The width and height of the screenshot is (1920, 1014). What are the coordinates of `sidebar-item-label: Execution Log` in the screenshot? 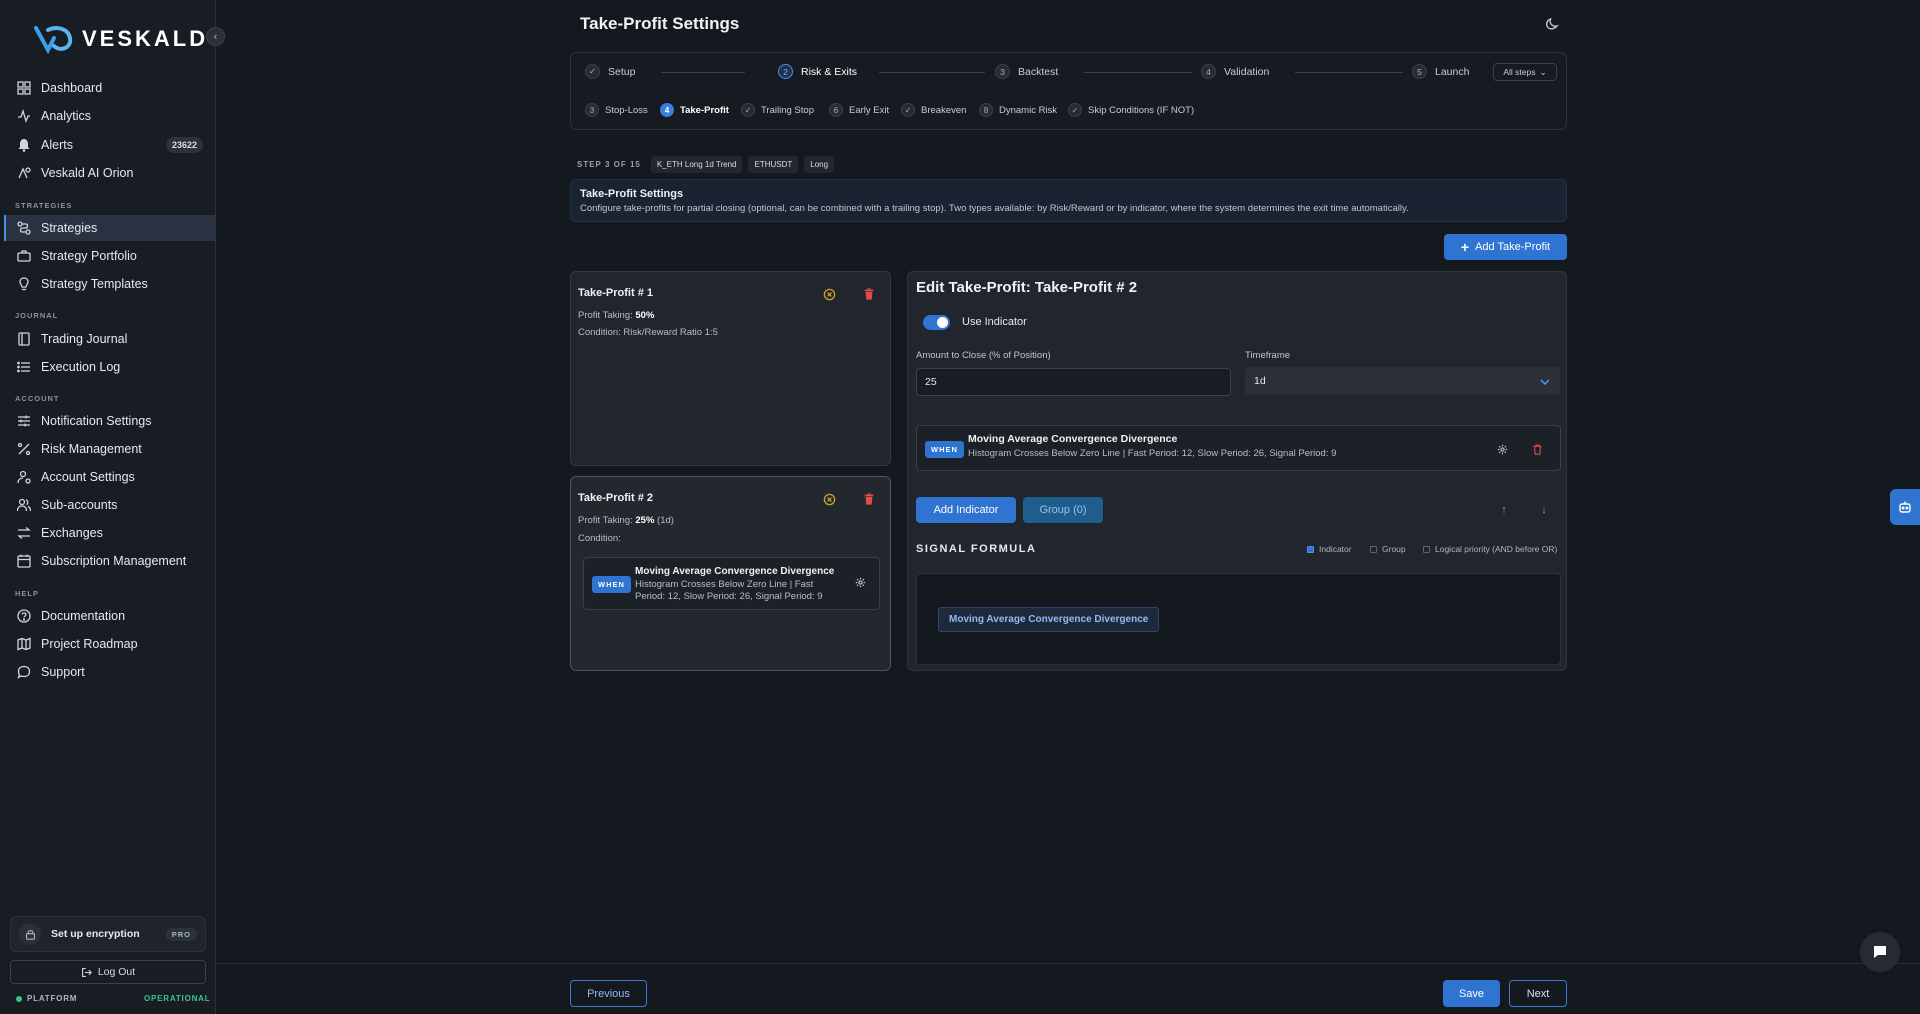 It's located at (81, 367).